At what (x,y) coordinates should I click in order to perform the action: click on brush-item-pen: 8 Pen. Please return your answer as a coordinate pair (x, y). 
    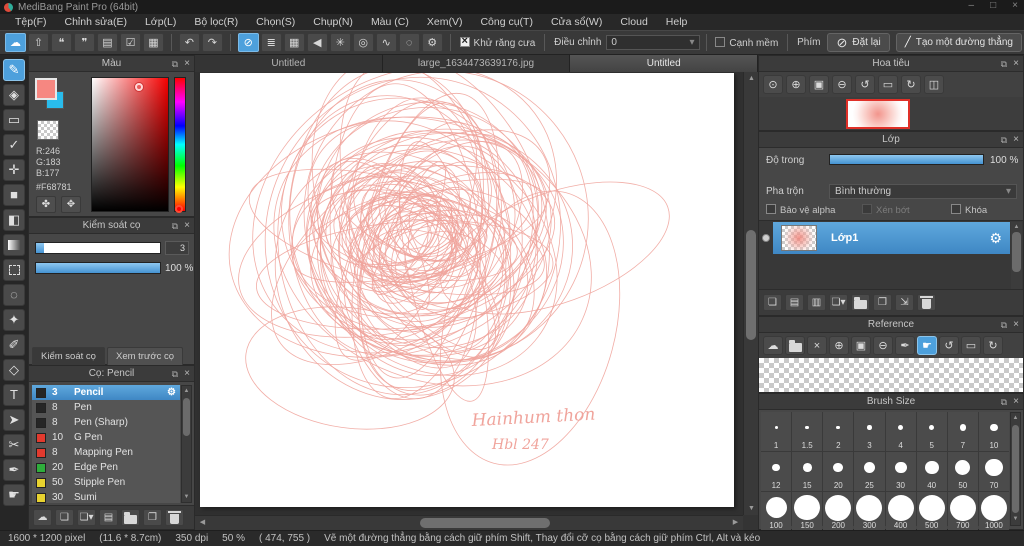
    Looking at the image, I should click on (106, 407).